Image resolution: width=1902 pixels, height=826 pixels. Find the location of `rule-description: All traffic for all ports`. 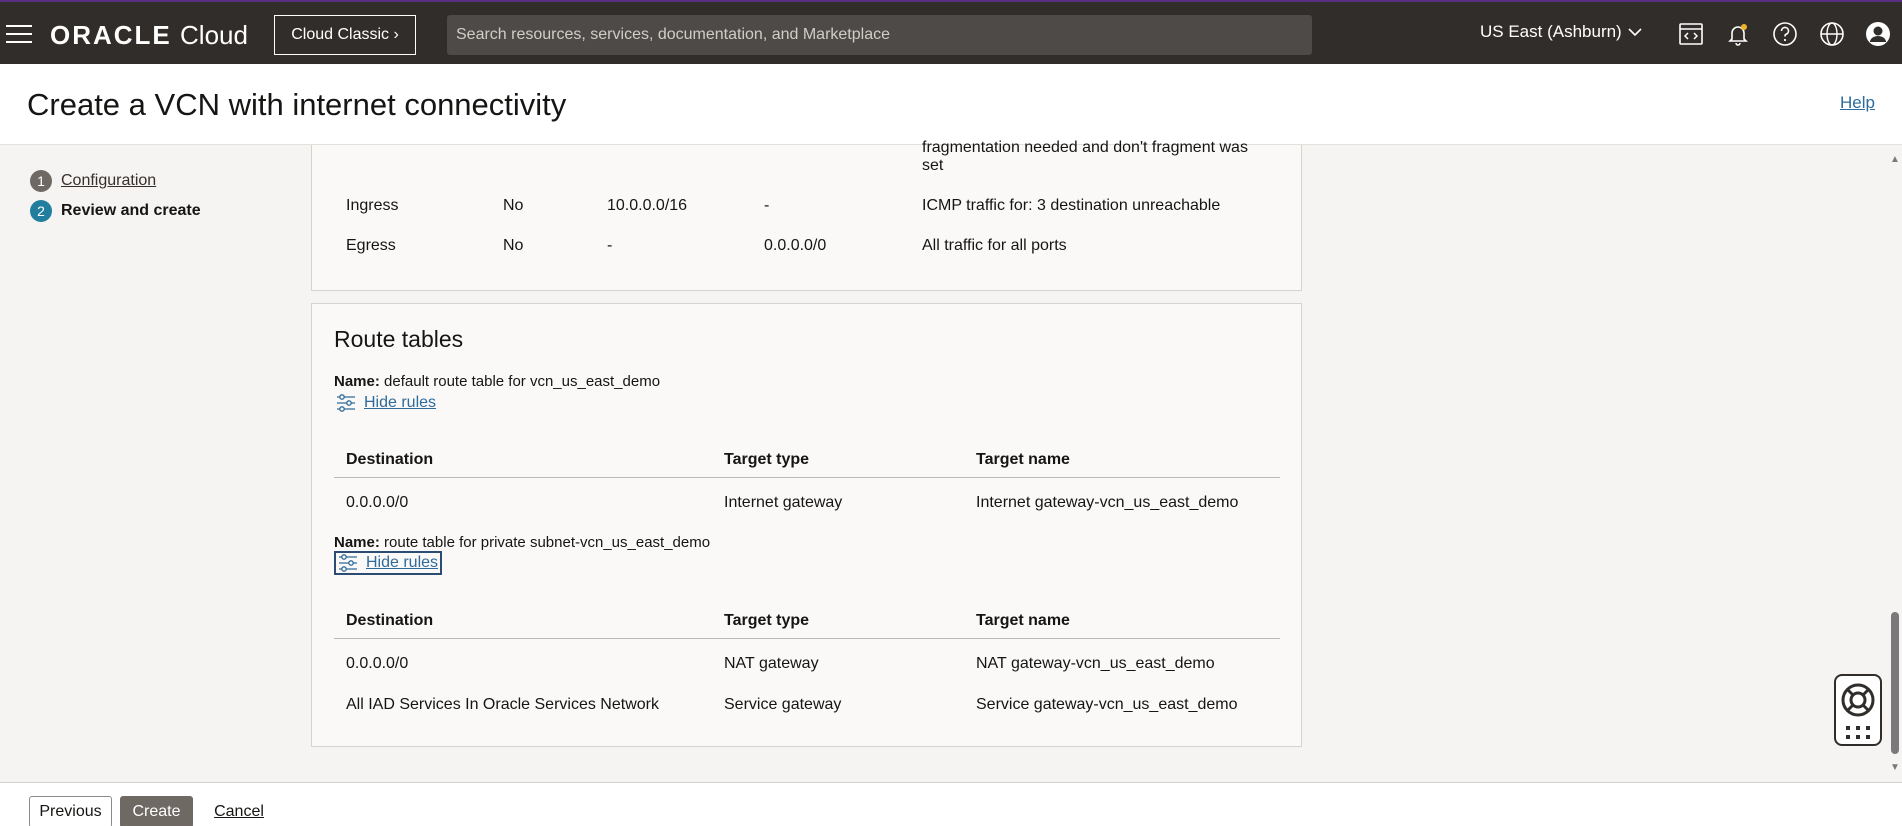

rule-description: All traffic for all ports is located at coordinates (994, 245).